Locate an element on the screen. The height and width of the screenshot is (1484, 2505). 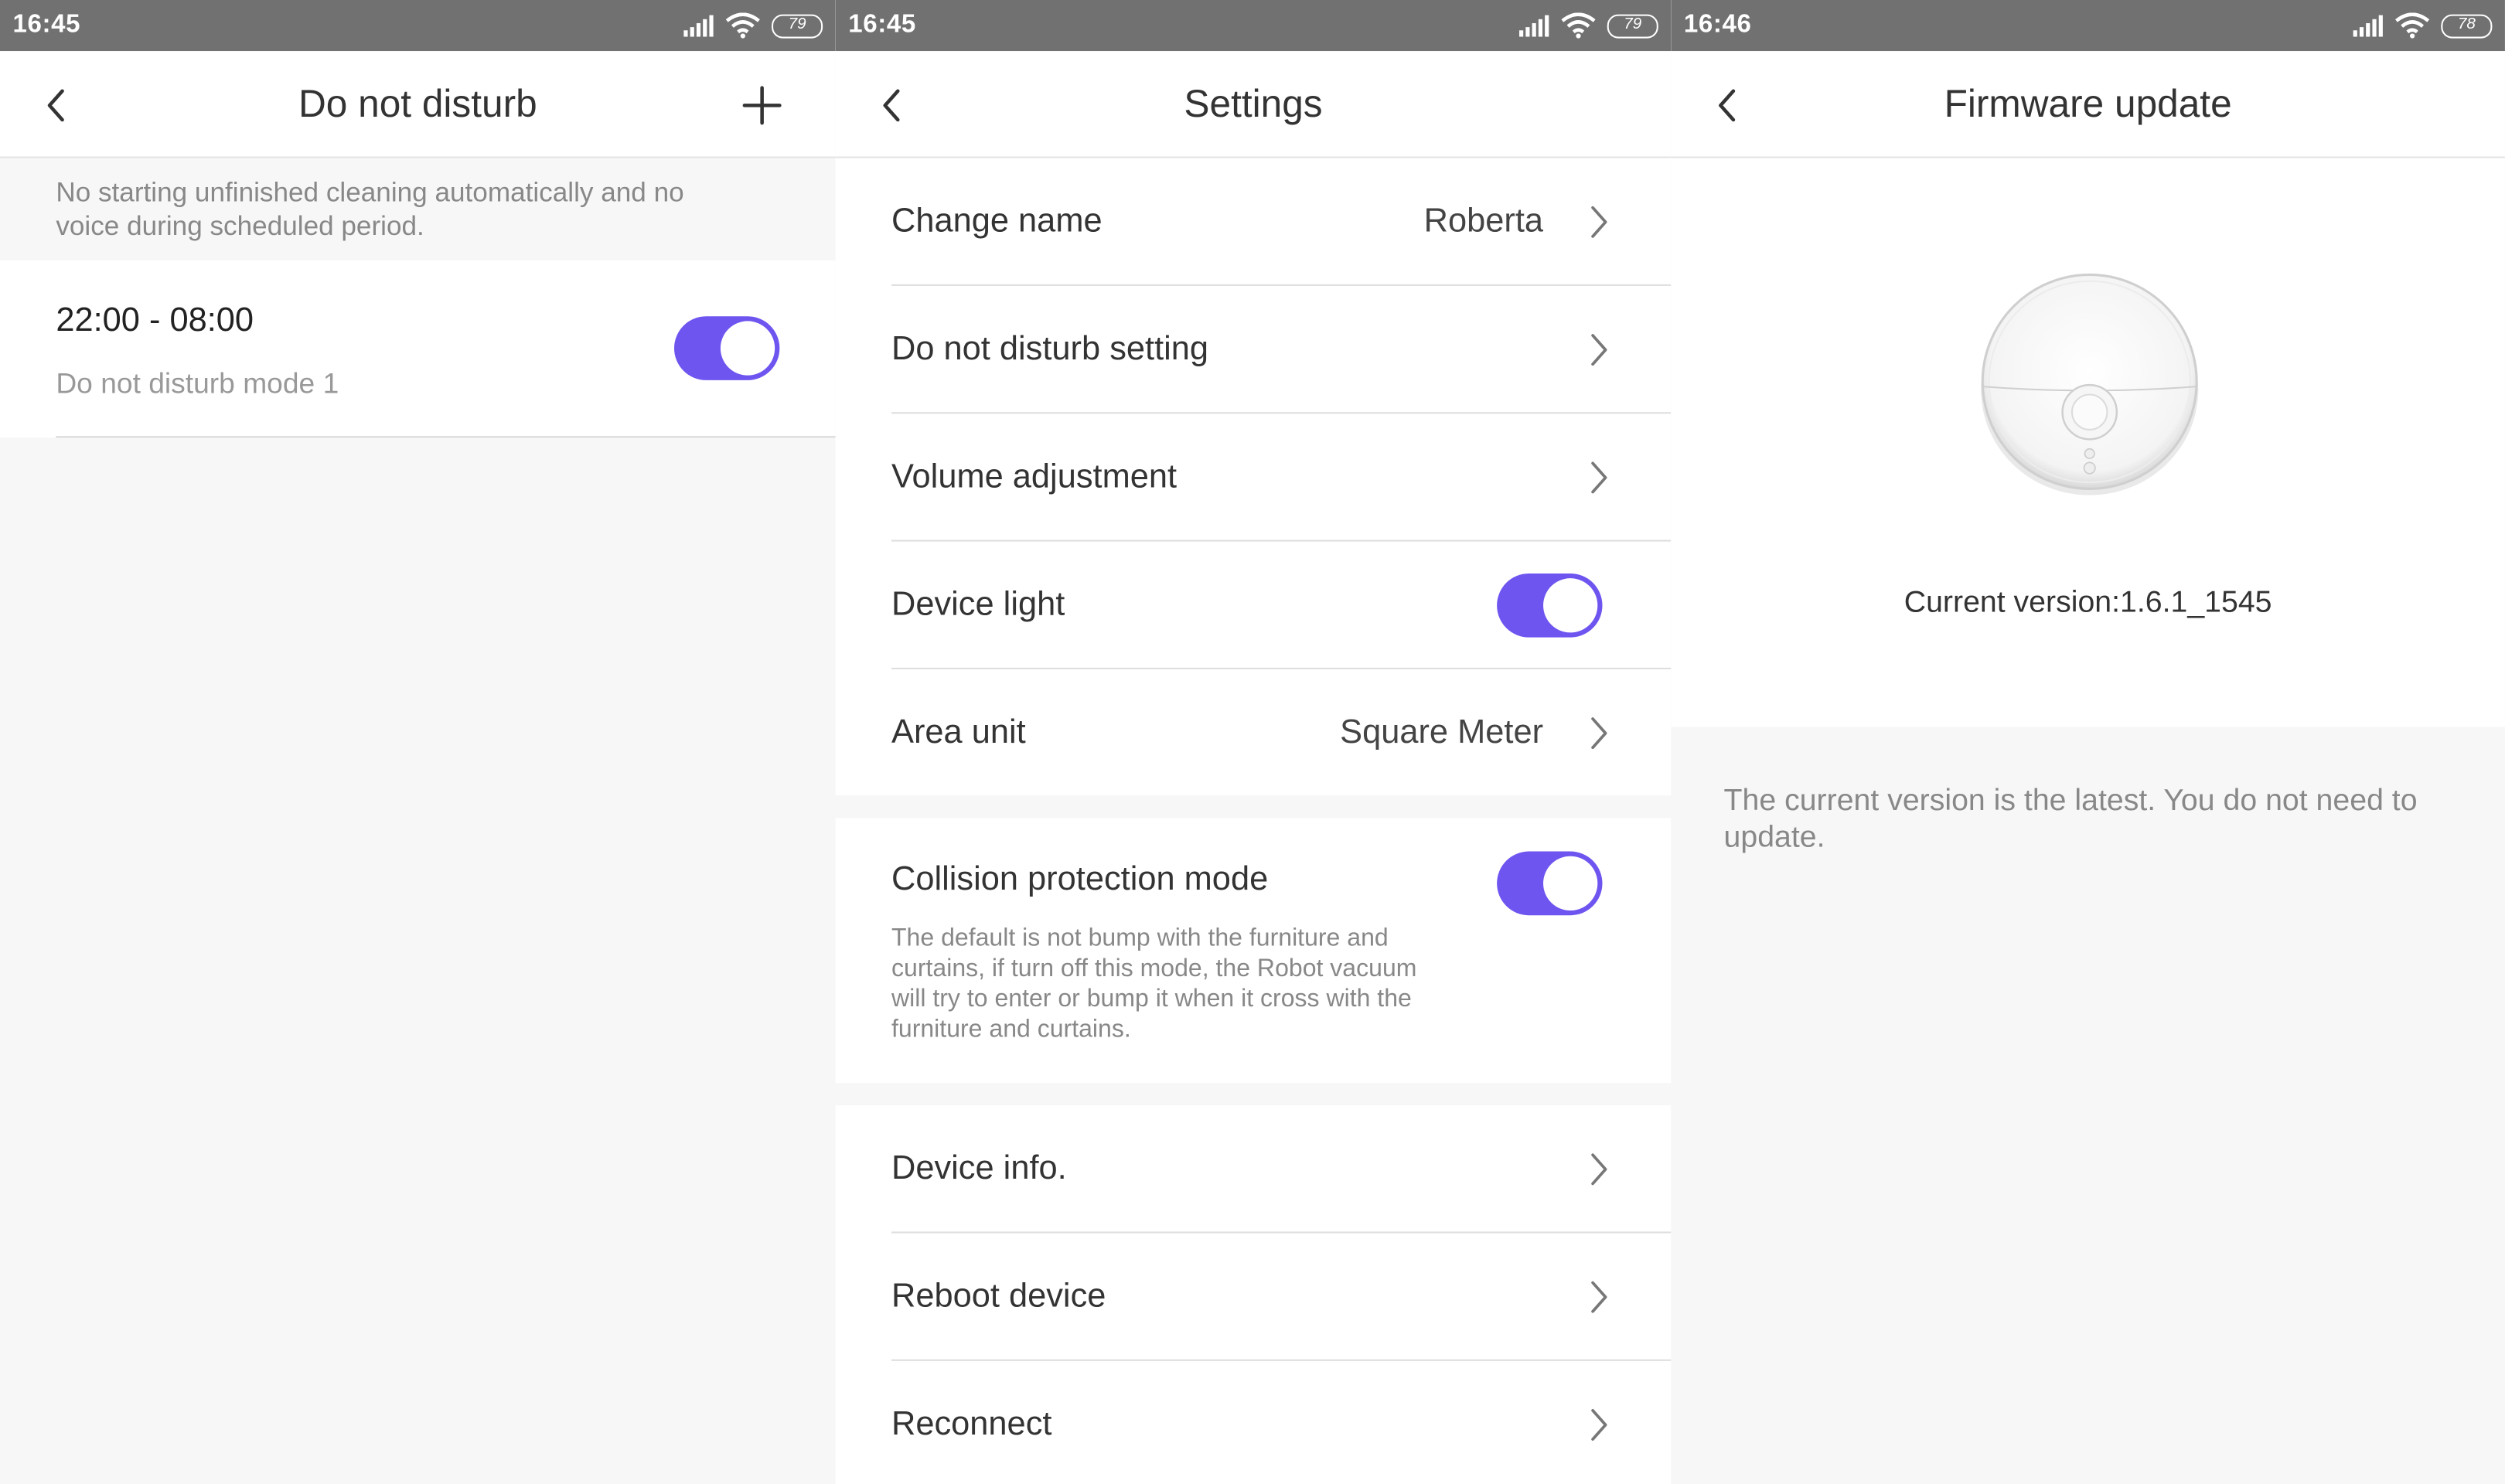
setting-row-do-not-disturb: Do not disturb setting is located at coordinates (1281, 350).